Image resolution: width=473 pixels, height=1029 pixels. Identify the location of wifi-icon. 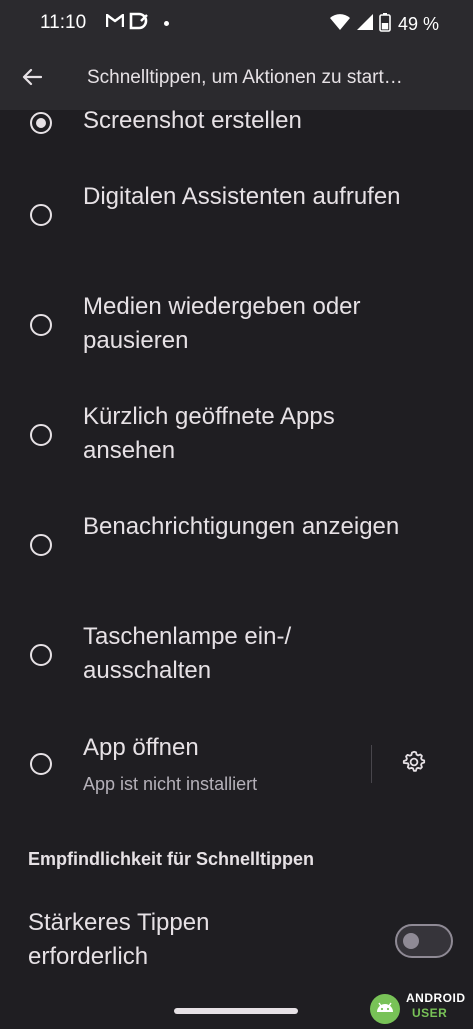
(340, 24).